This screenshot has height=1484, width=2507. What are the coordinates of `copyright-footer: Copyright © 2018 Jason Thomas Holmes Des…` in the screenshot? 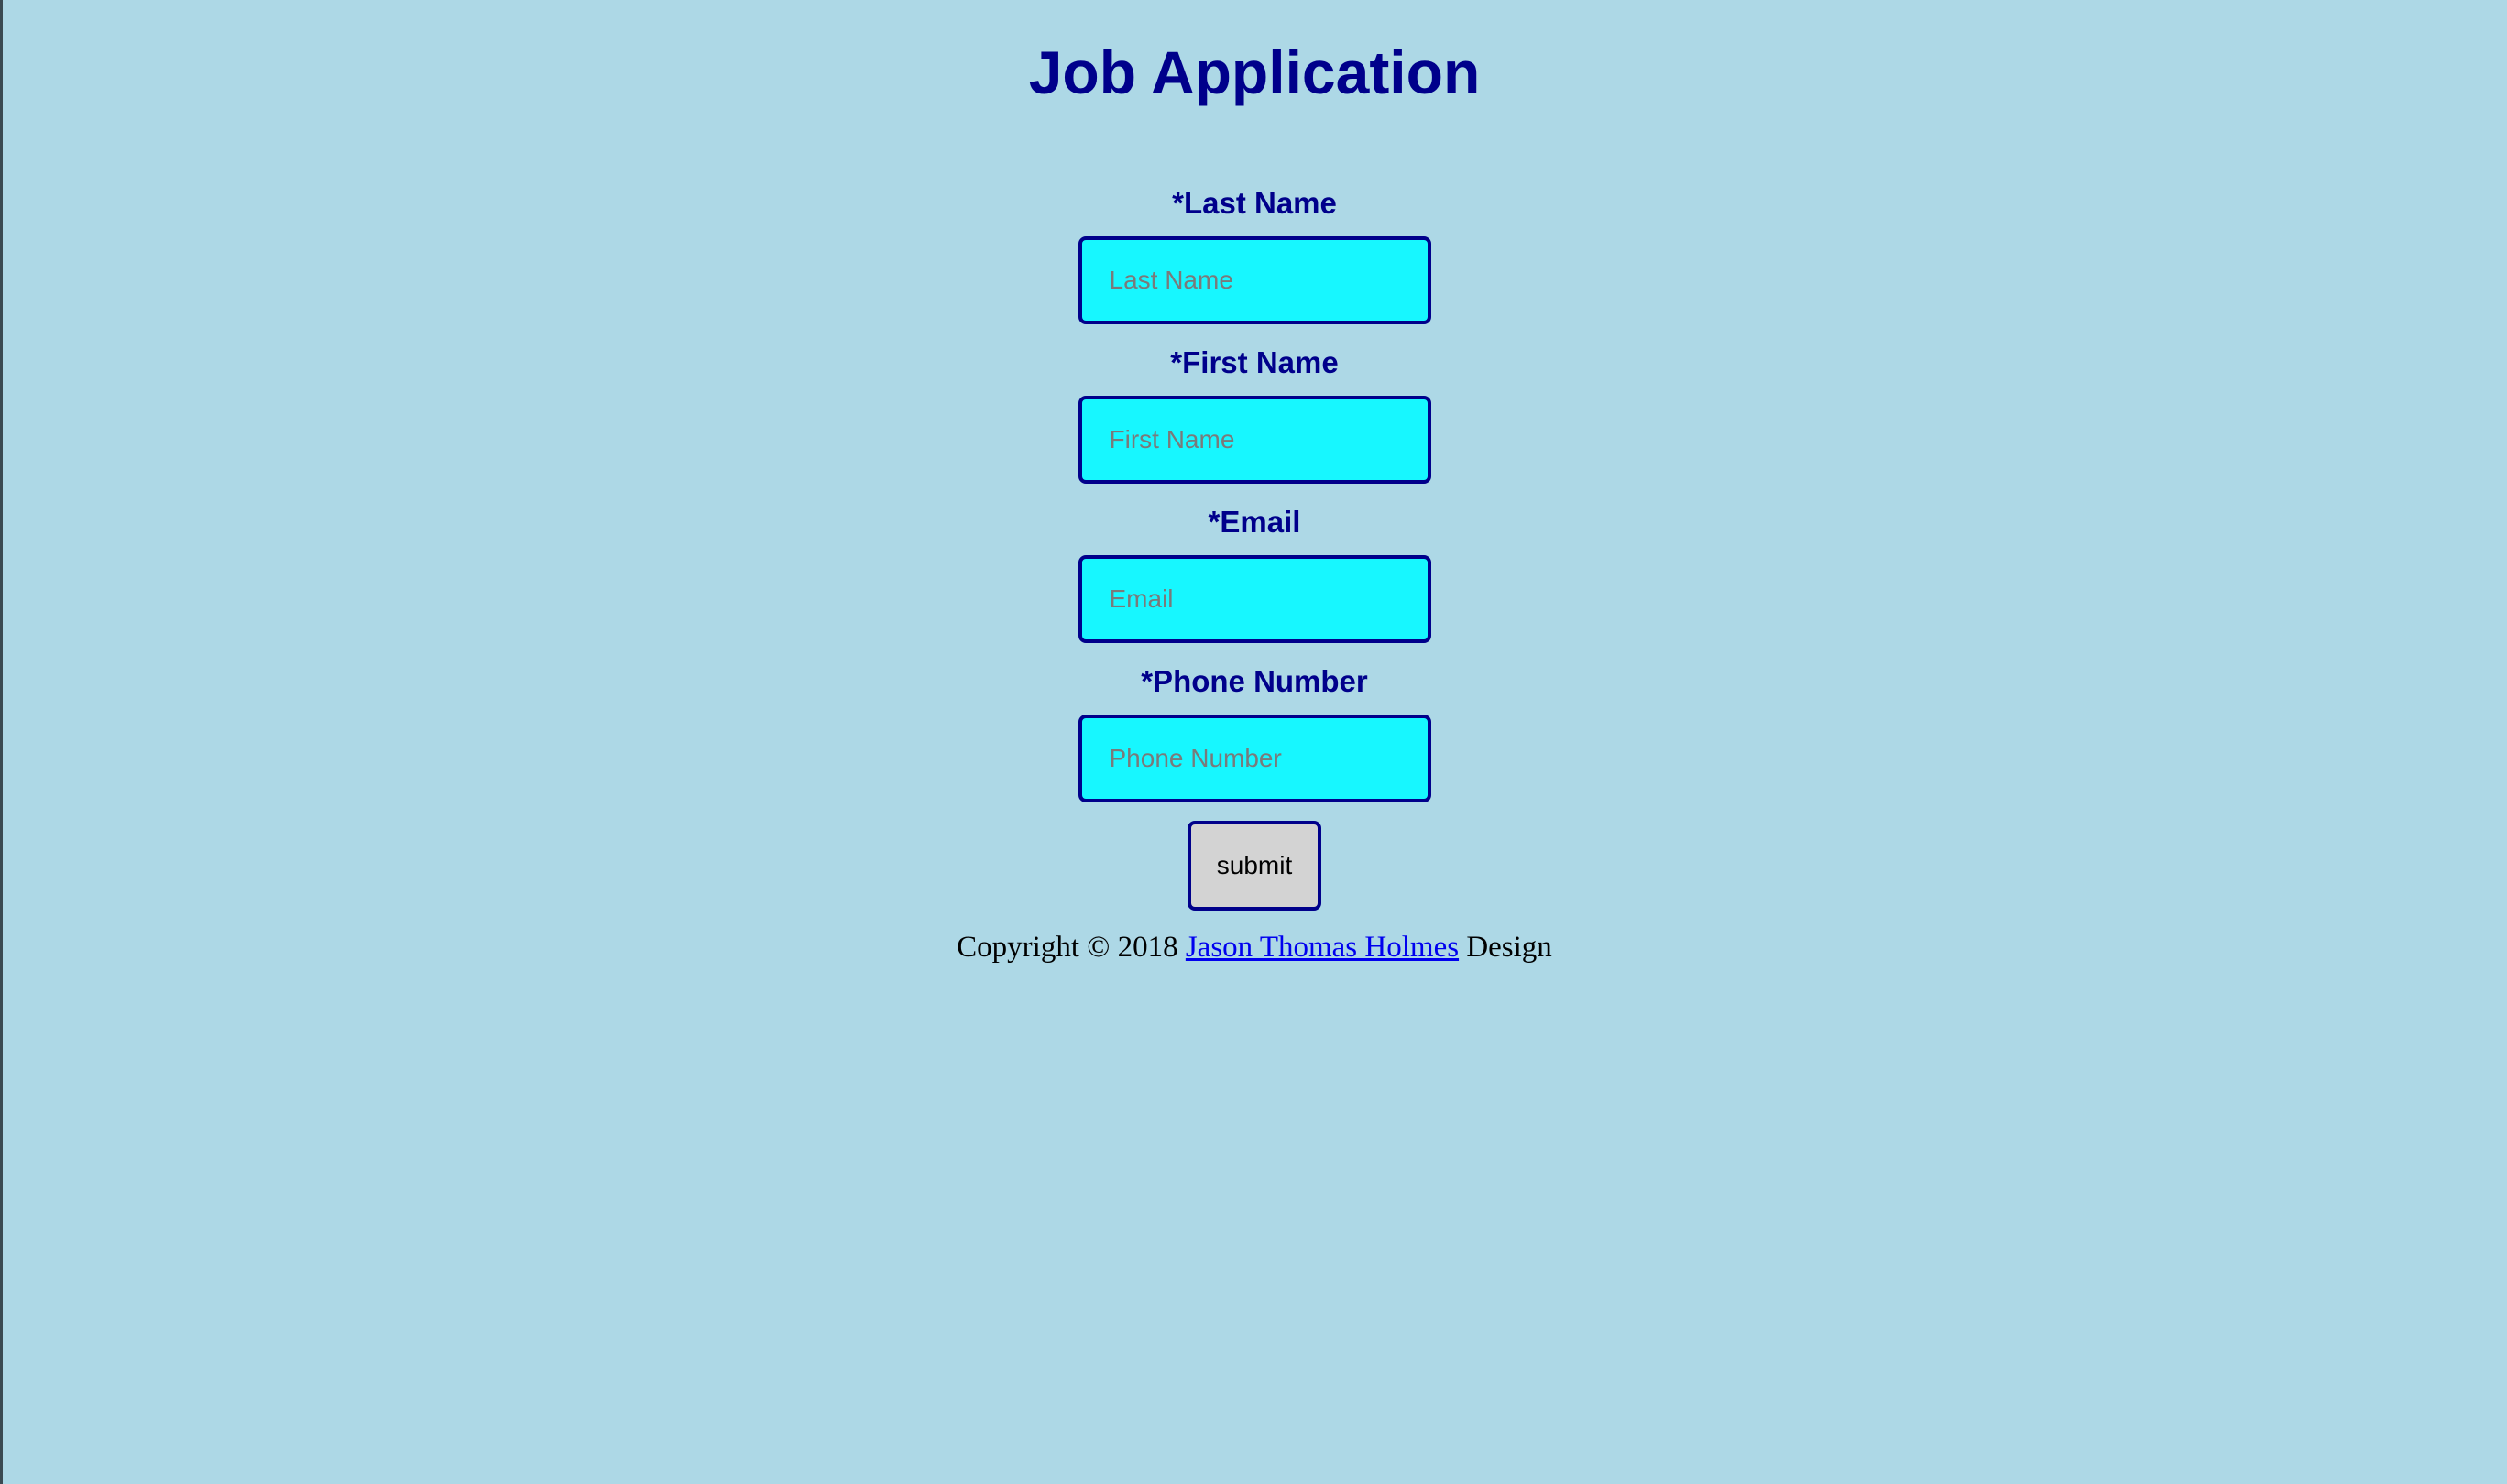 It's located at (1254, 947).